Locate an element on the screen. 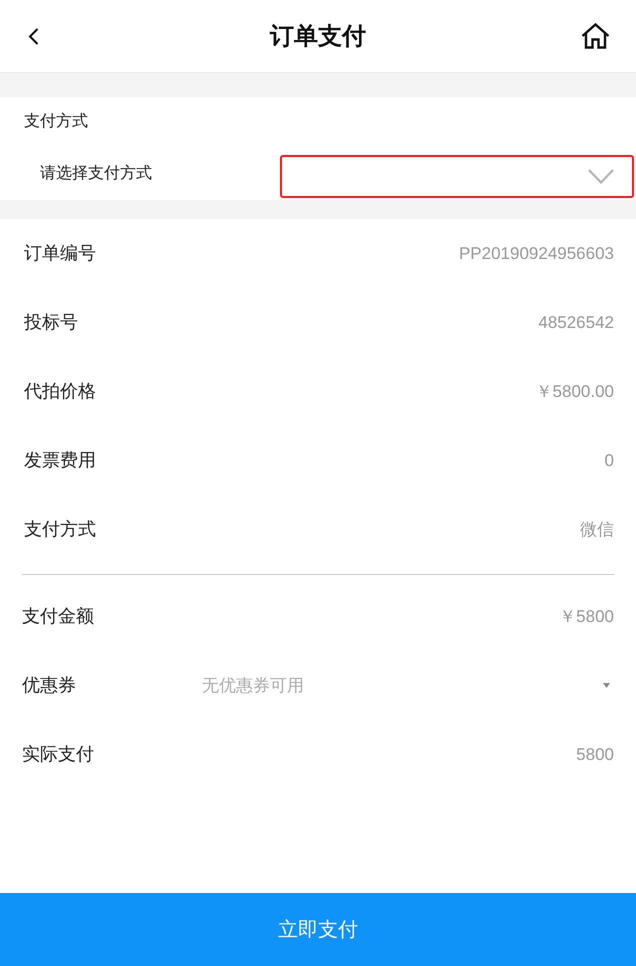  row-label: 支付金额 is located at coordinates (58, 616).